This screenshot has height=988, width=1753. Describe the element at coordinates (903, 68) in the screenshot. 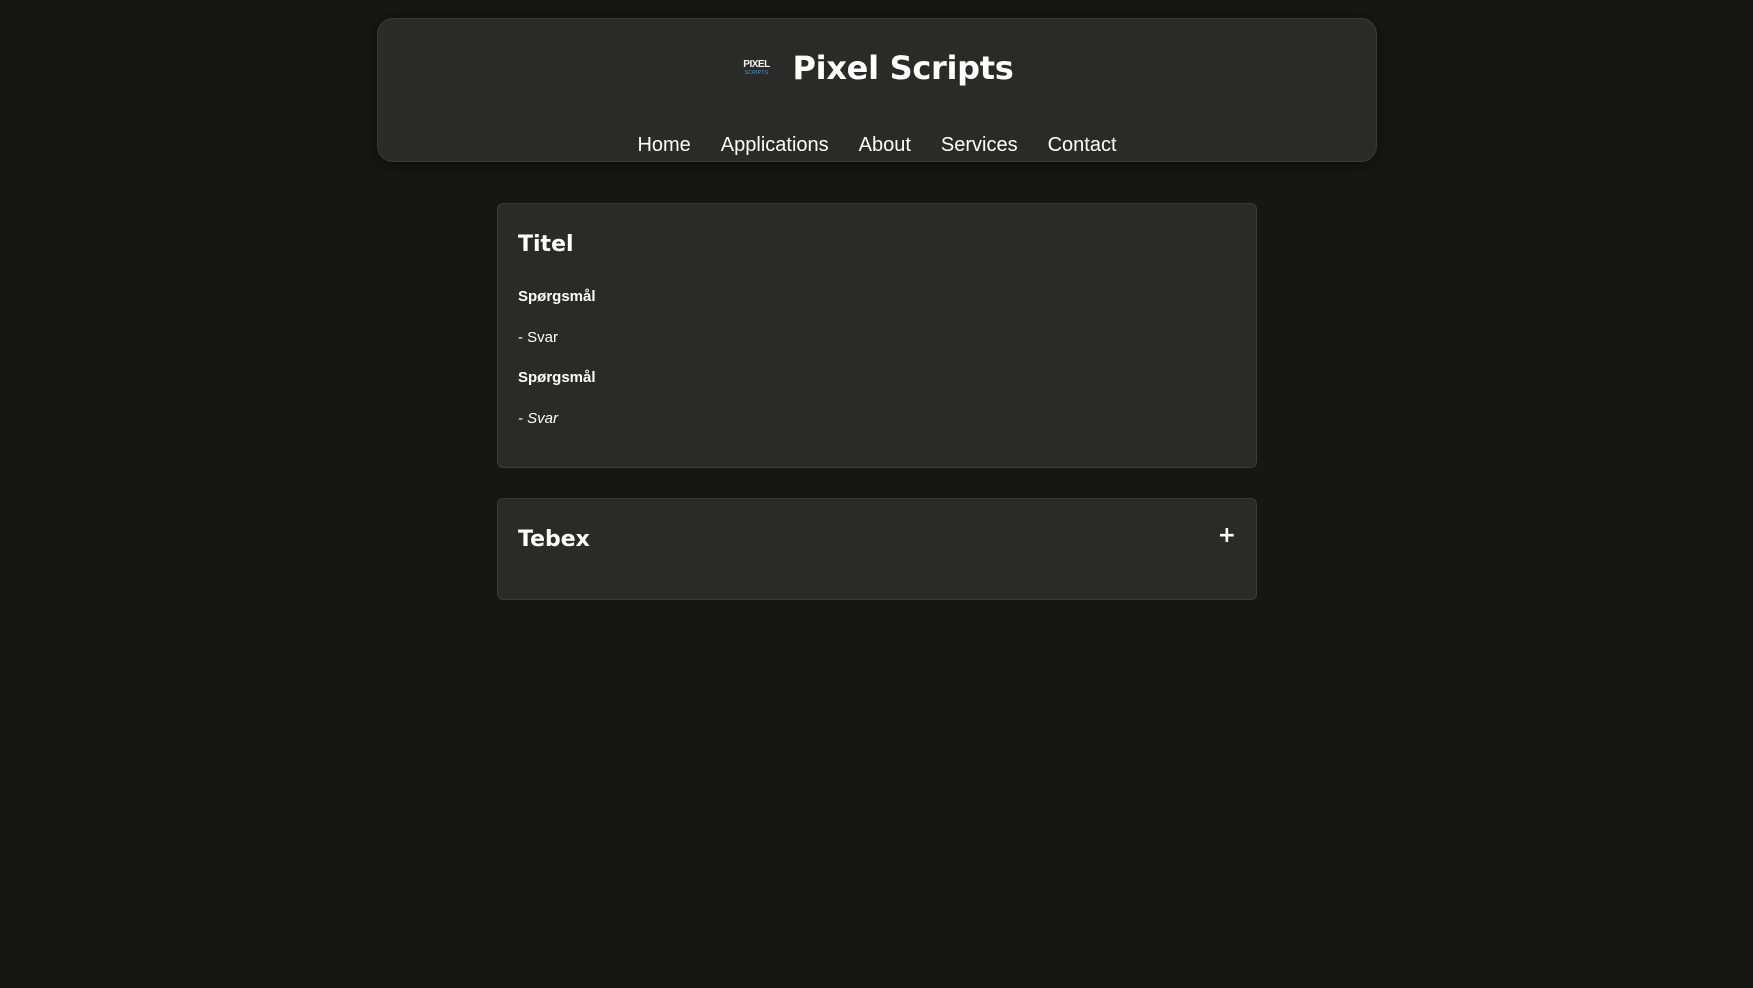

I see `site-title: Pixel Scripts` at that location.